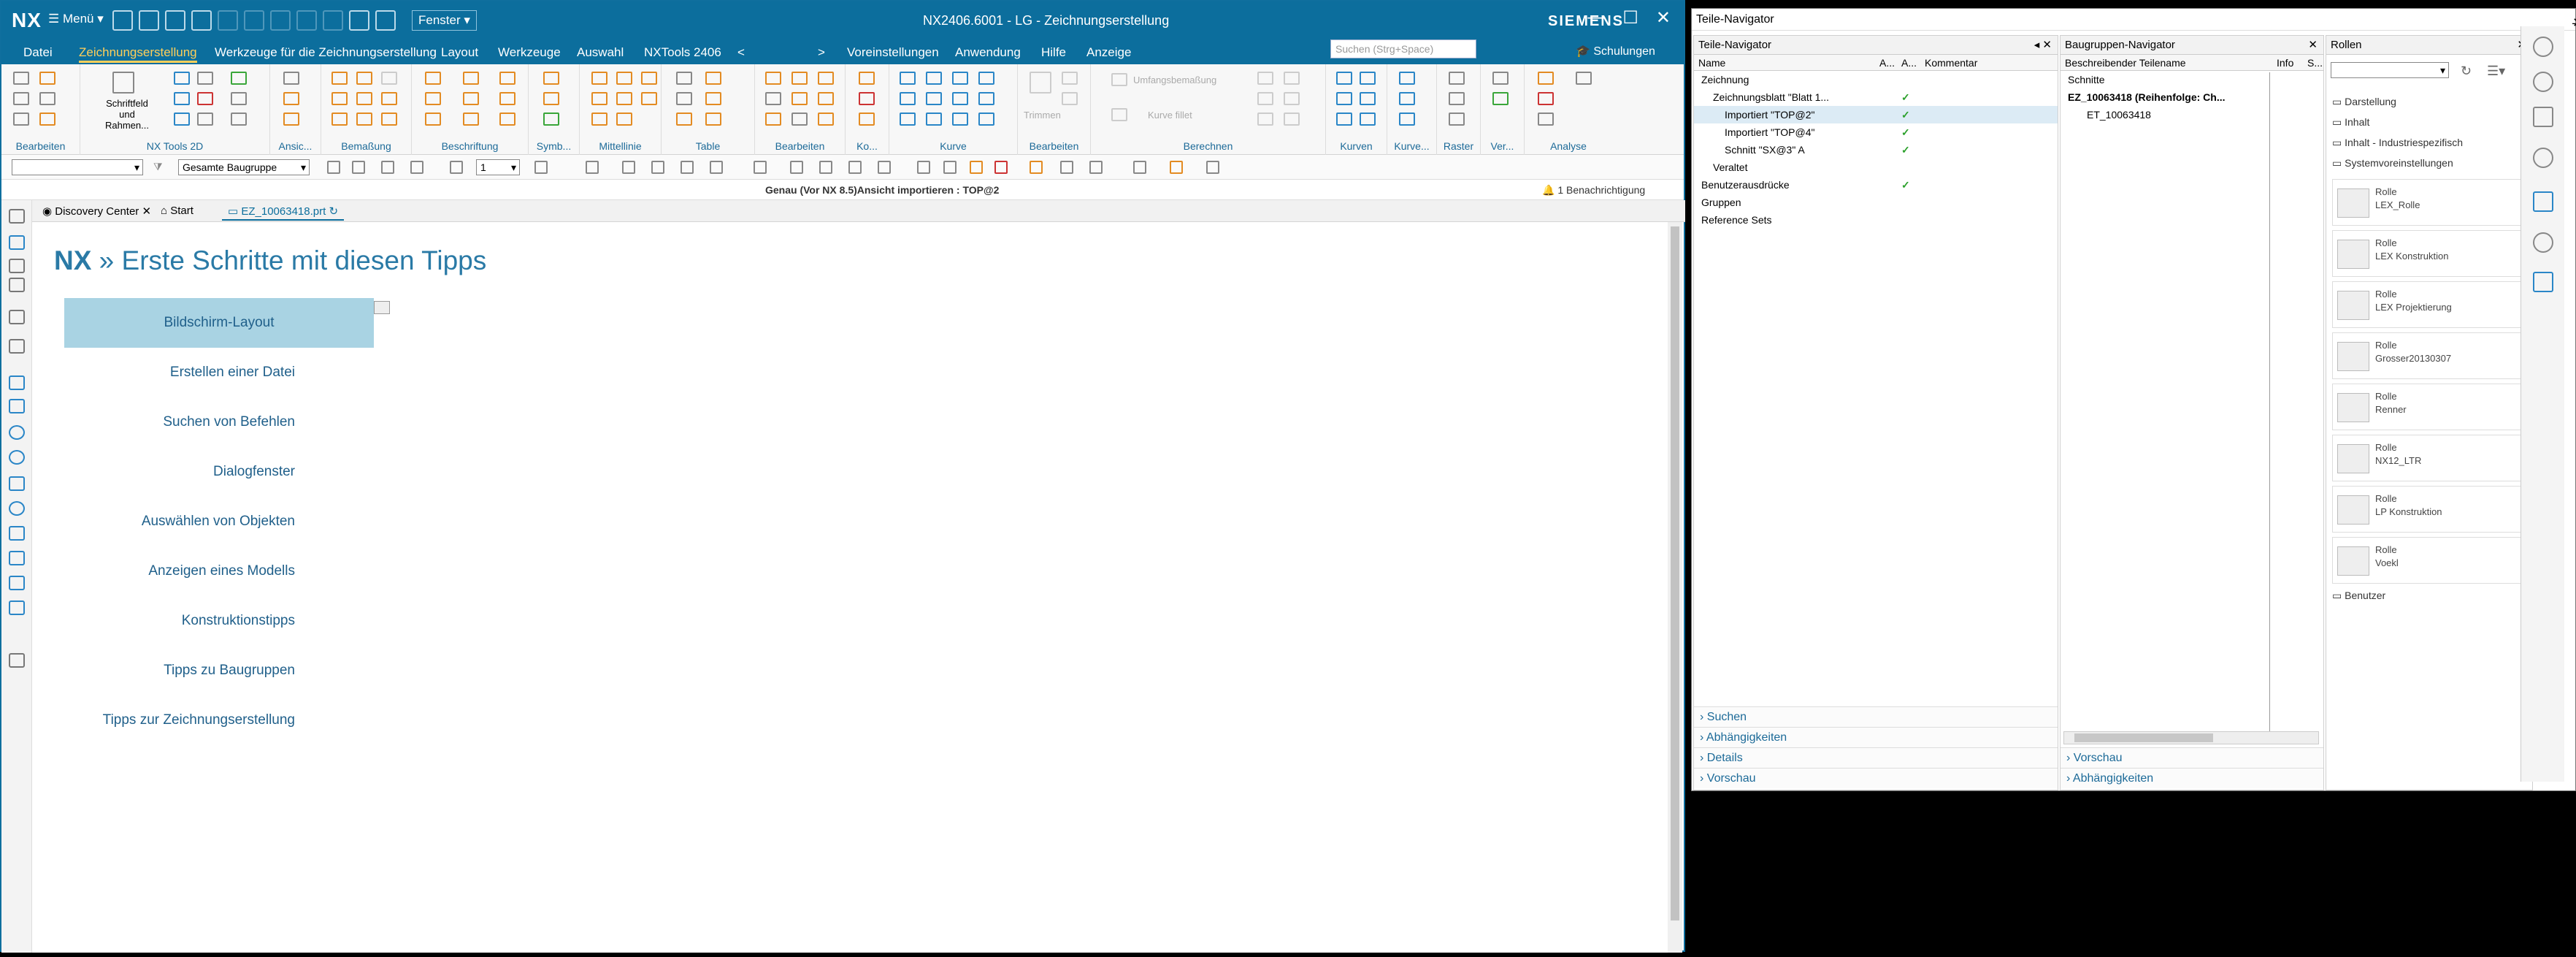  Describe the element at coordinates (364, 78) in the screenshot. I see `angle-dim-icon` at that location.